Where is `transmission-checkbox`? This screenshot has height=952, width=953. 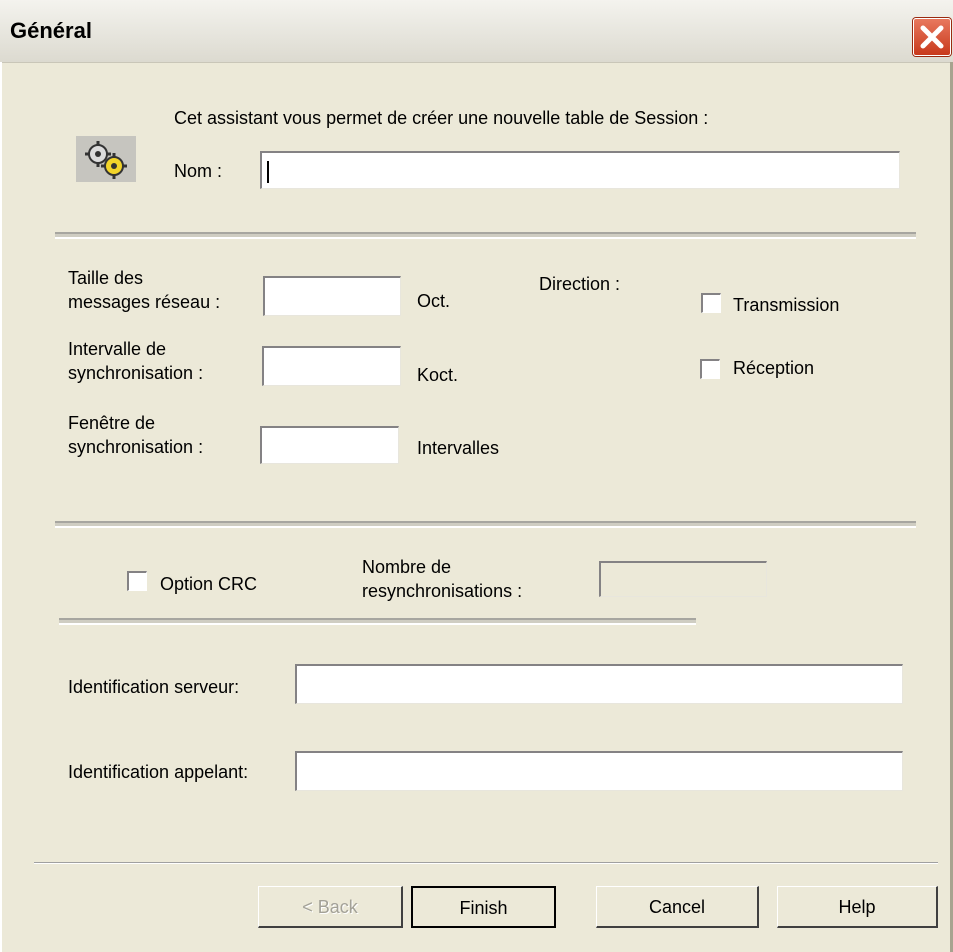
transmission-checkbox is located at coordinates (711, 303).